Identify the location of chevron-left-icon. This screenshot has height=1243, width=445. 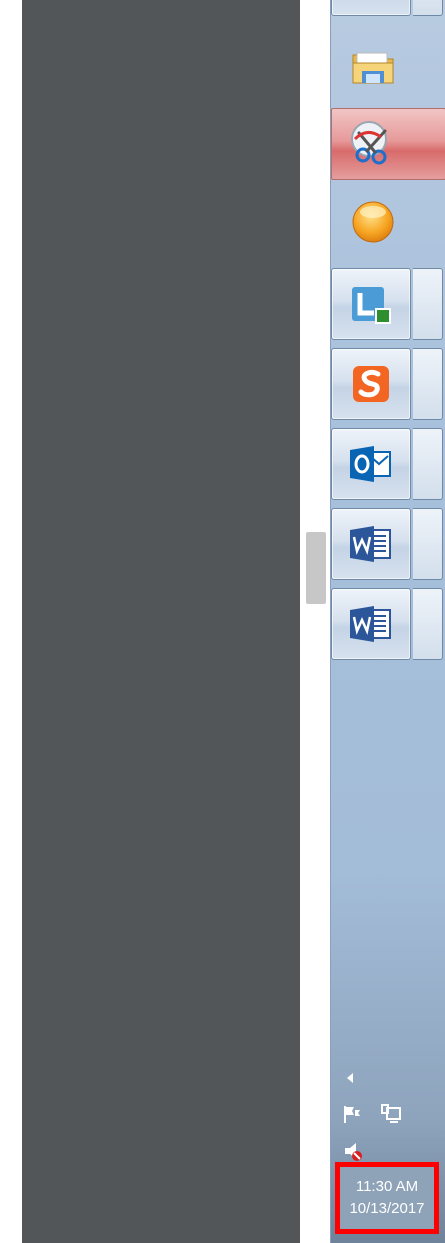
(350, 1078).